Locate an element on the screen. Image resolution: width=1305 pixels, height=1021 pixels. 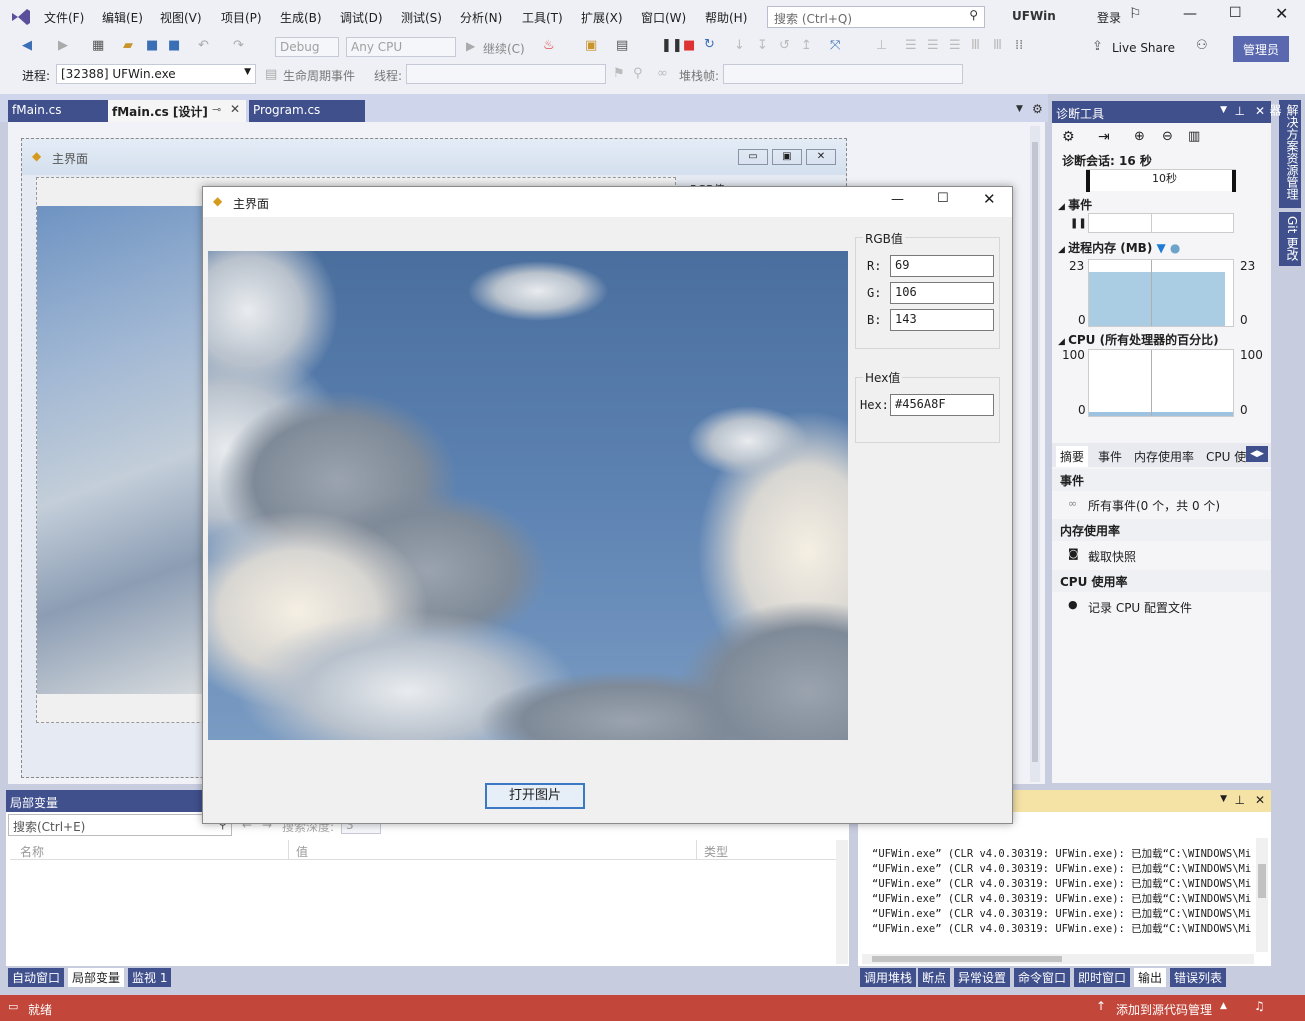
g-textbox: 106 is located at coordinates (942, 293).